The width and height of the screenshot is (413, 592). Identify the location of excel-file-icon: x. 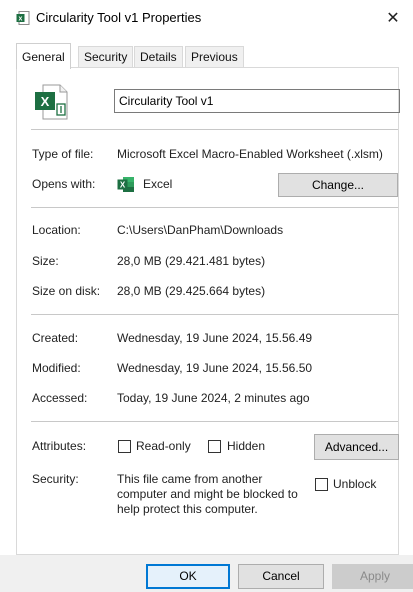
(23, 18).